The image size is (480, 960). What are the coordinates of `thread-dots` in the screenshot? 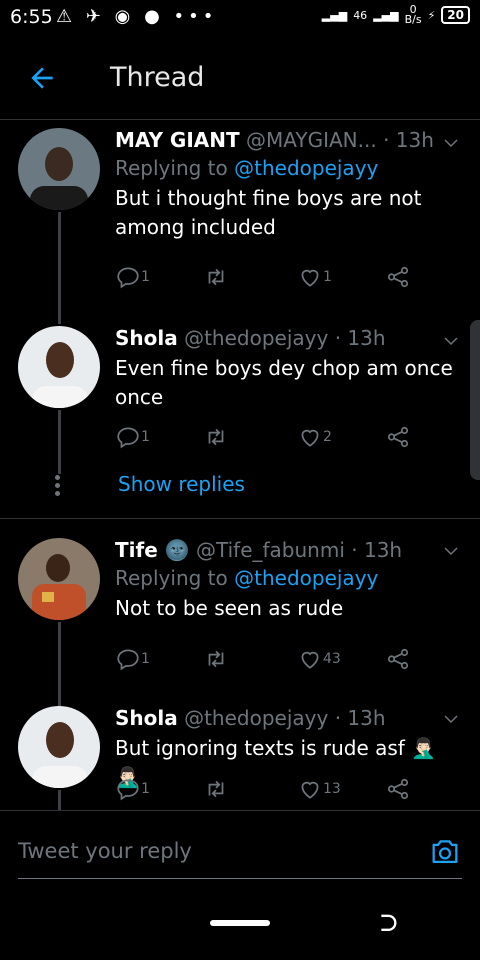 It's located at (57, 485).